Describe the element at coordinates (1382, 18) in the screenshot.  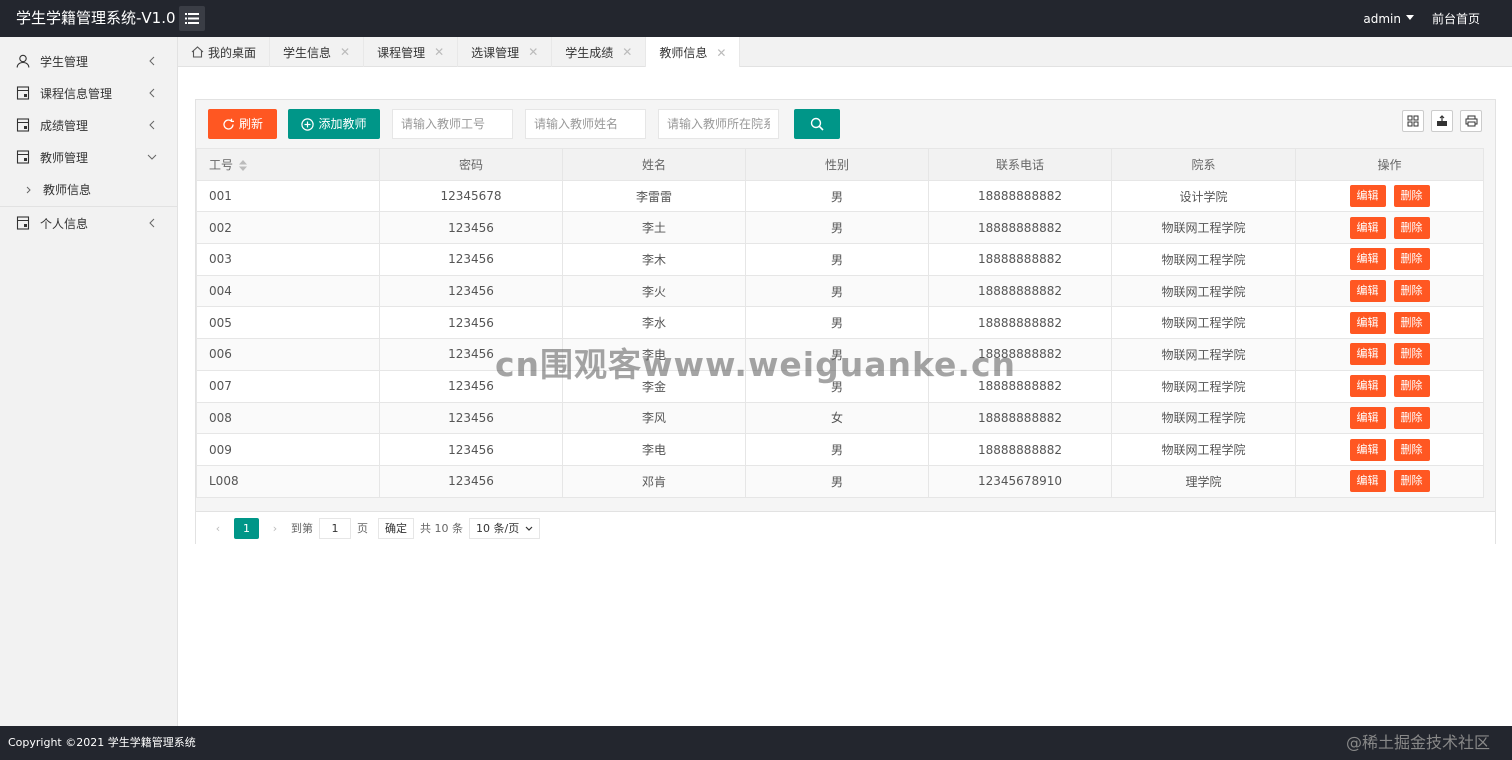
I see `user-name: admin` at that location.